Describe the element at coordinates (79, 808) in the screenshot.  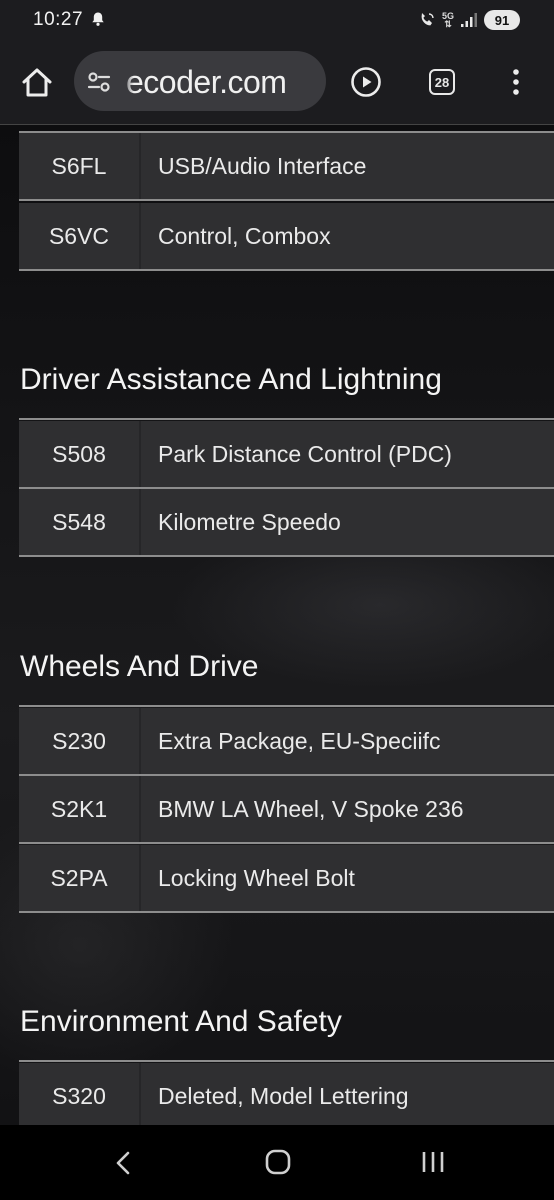
I see `option-code: S2K1` at that location.